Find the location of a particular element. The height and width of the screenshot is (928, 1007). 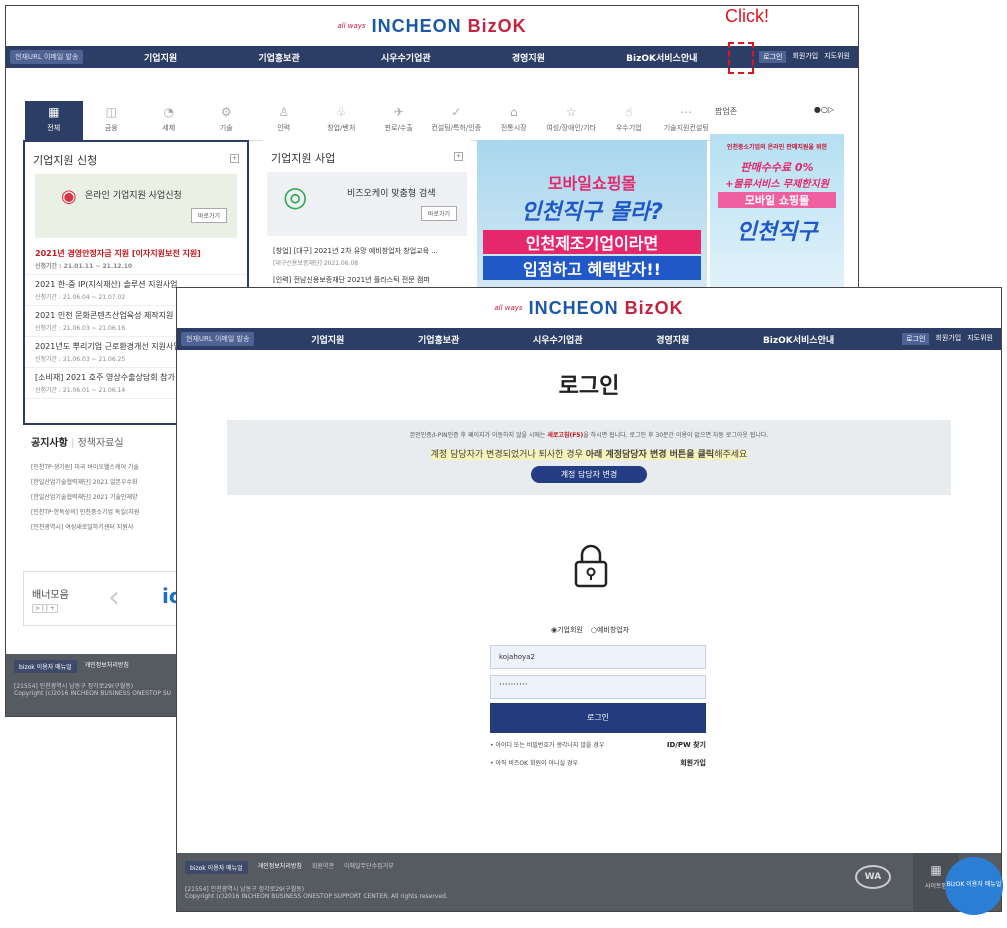

notice-item: [한일산업기술협력재단] 2021 기술인재양 is located at coordinates (111, 496).